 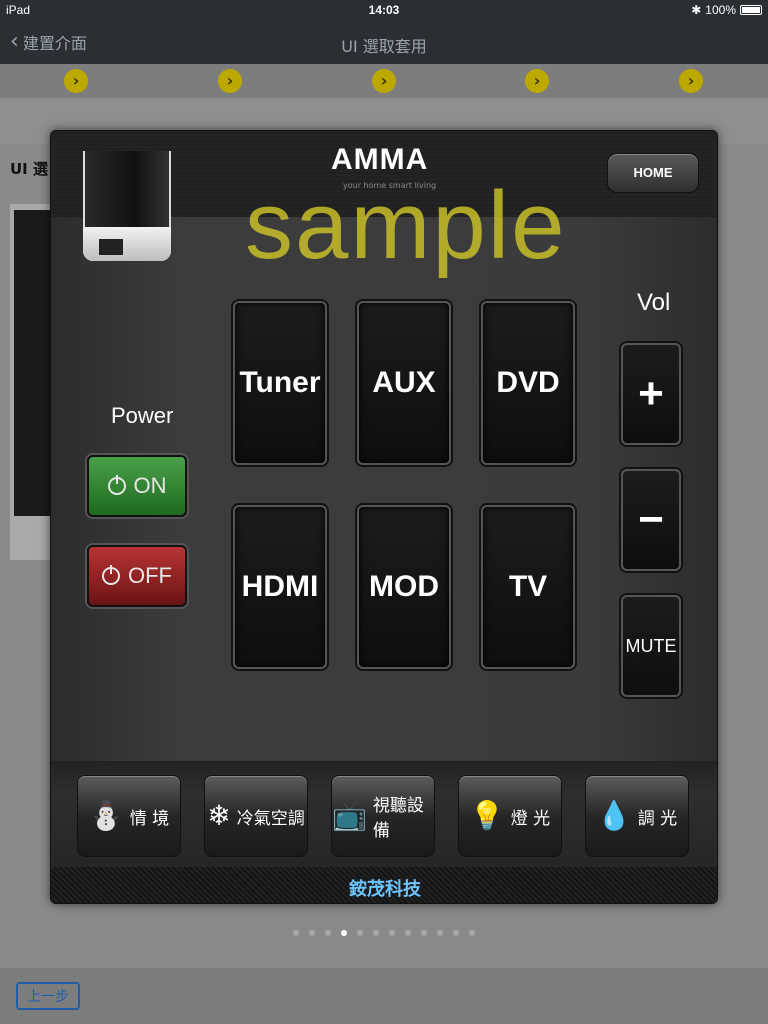 I want to click on page-dot-active, so click(x=344, y=933).